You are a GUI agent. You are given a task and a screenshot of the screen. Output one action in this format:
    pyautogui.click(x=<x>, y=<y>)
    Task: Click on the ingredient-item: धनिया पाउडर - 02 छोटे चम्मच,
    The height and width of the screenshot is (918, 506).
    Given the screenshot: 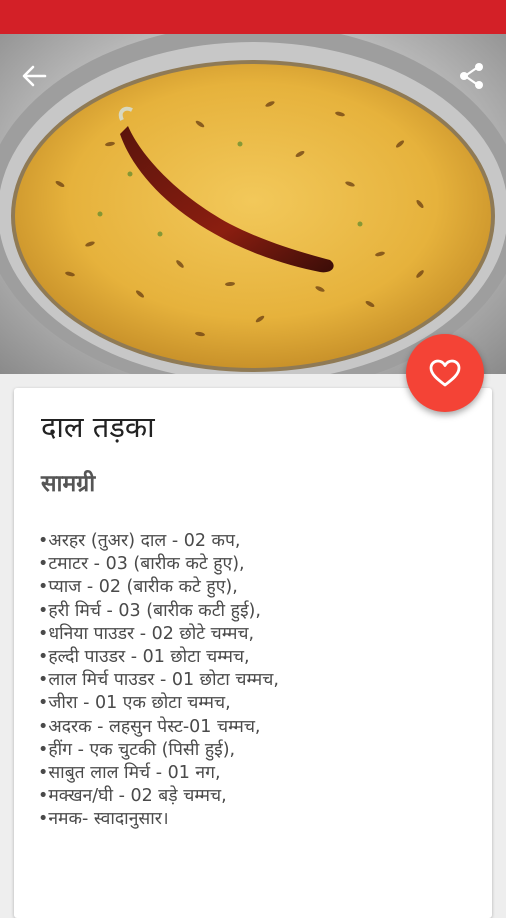 What is the action you would take?
    pyautogui.click(x=258, y=634)
    